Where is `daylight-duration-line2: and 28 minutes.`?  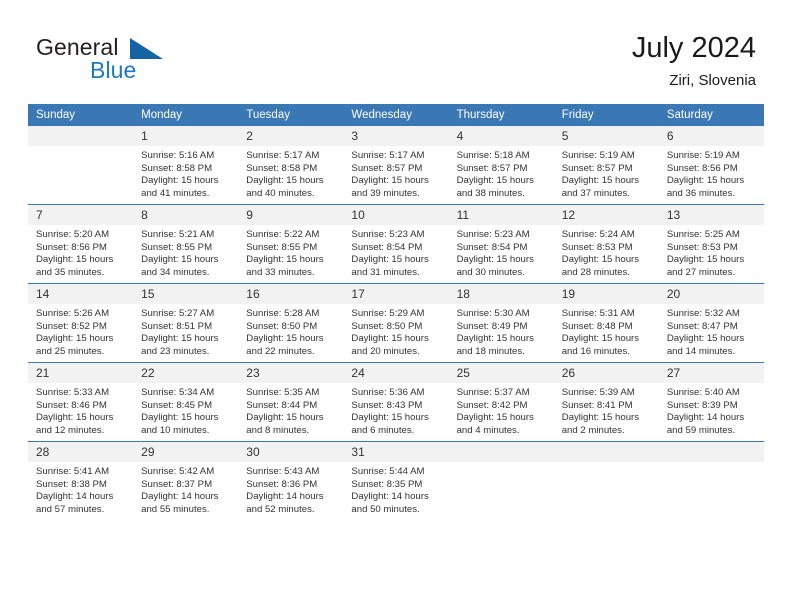
daylight-duration-line2: and 28 minutes. is located at coordinates (595, 272).